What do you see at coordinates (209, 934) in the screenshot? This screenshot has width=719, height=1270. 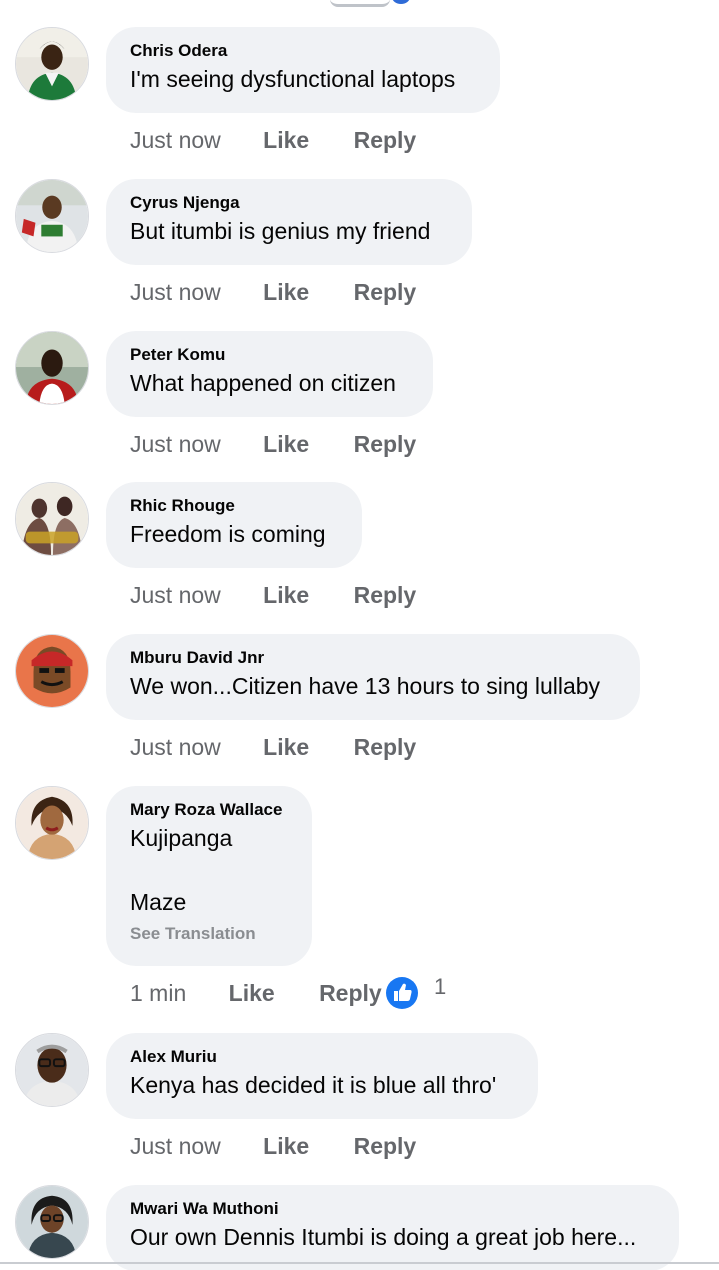 I see `see-translation-link: See Translation` at bounding box center [209, 934].